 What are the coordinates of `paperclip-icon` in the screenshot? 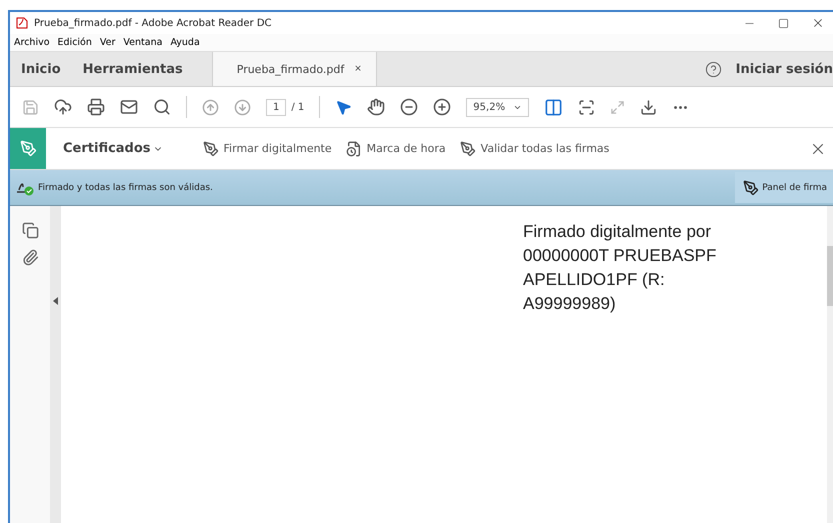 It's located at (30, 257).